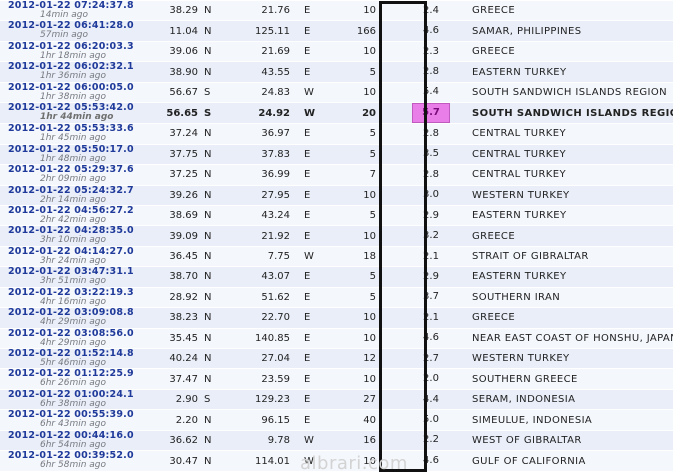  What do you see at coordinates (365, 72) in the screenshot?
I see `depth-cell: 5` at bounding box center [365, 72].